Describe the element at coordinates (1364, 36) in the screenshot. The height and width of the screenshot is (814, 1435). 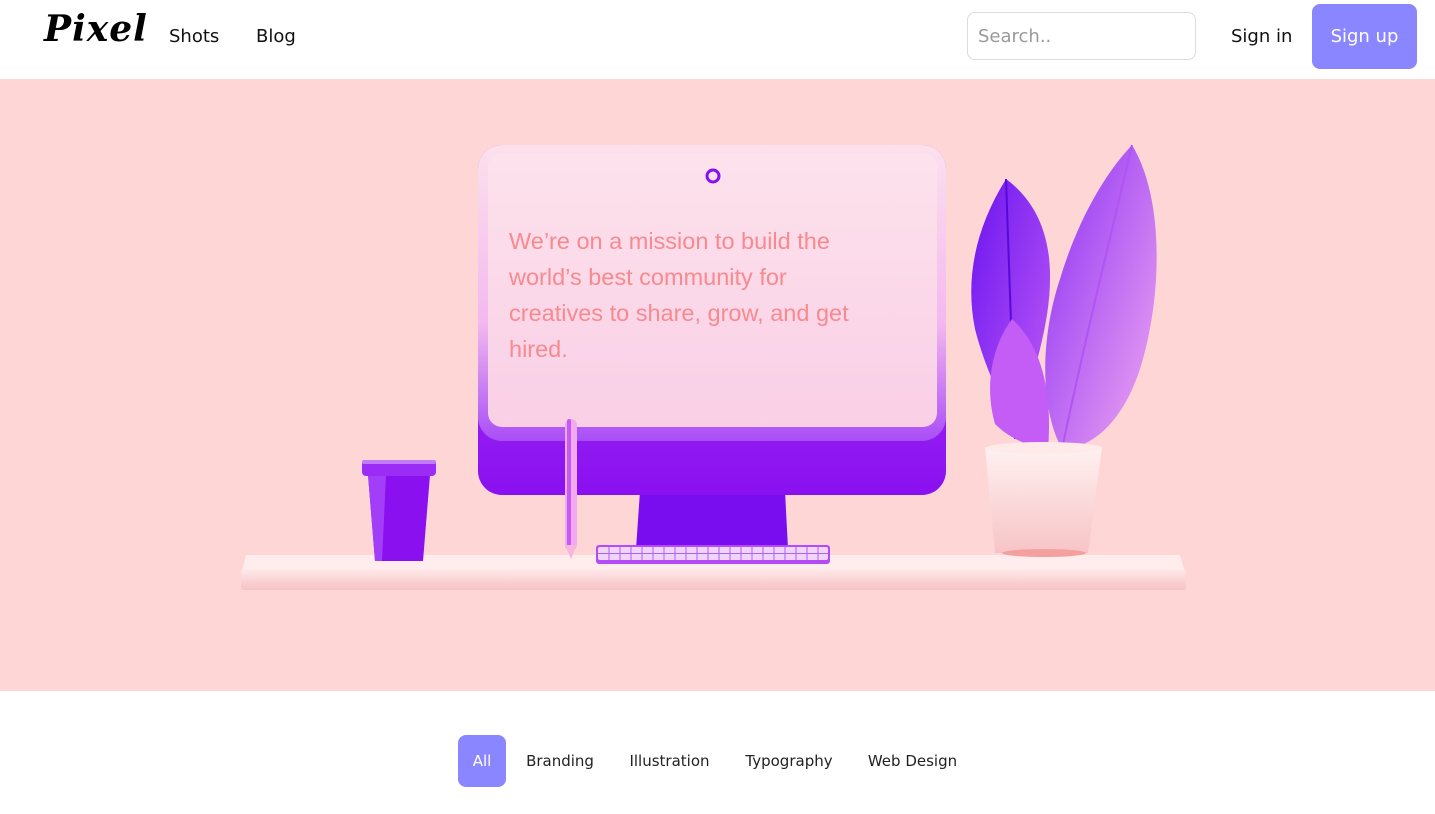
I see `sign-up-button: Sign up` at that location.